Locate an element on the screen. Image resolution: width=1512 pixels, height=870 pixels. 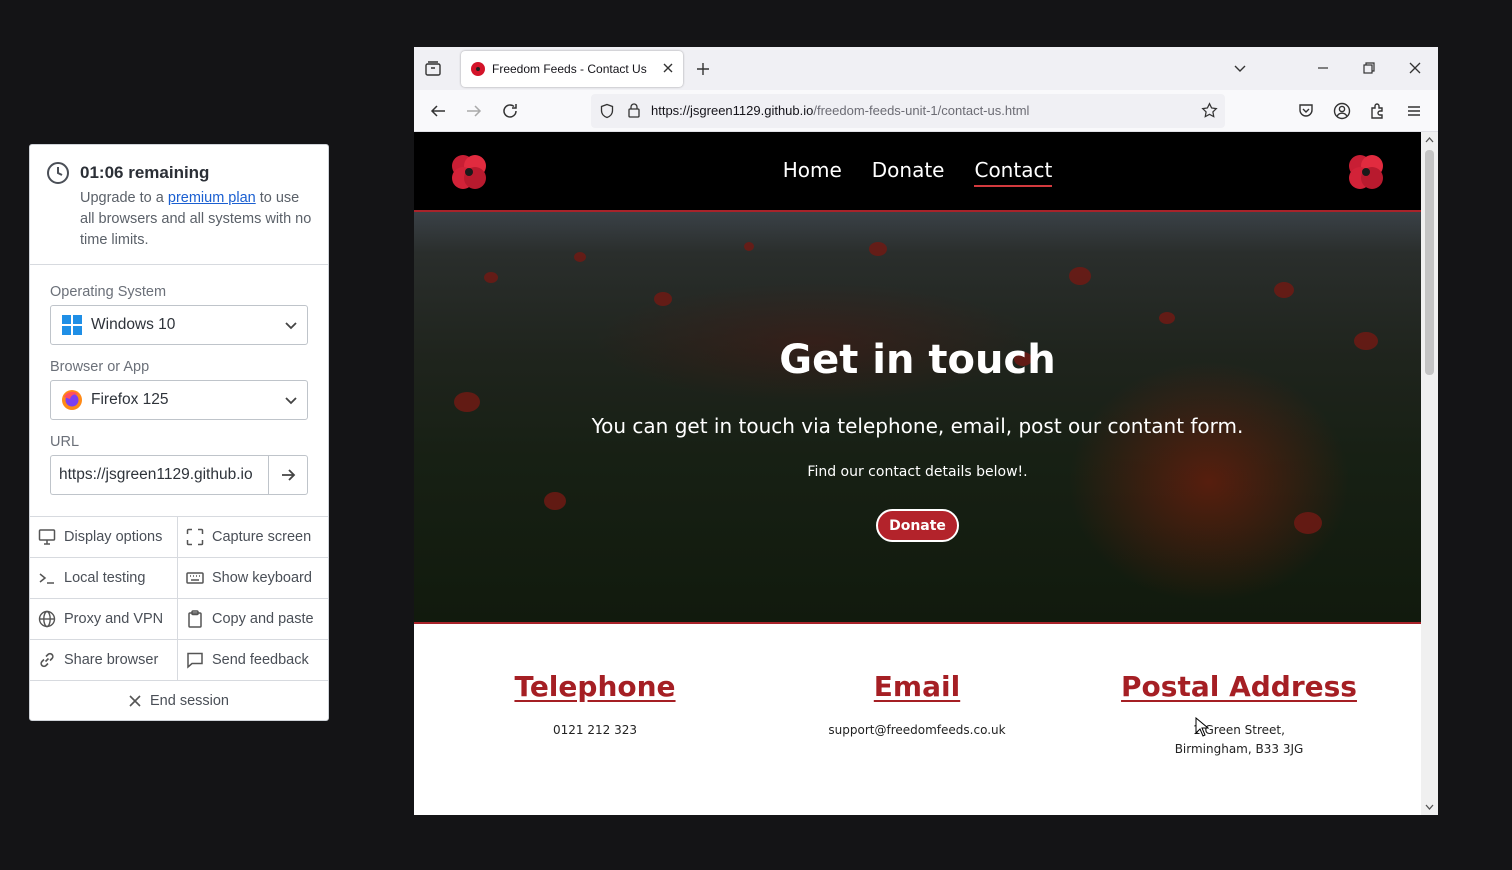
pocket-icon is located at coordinates (1306, 111).